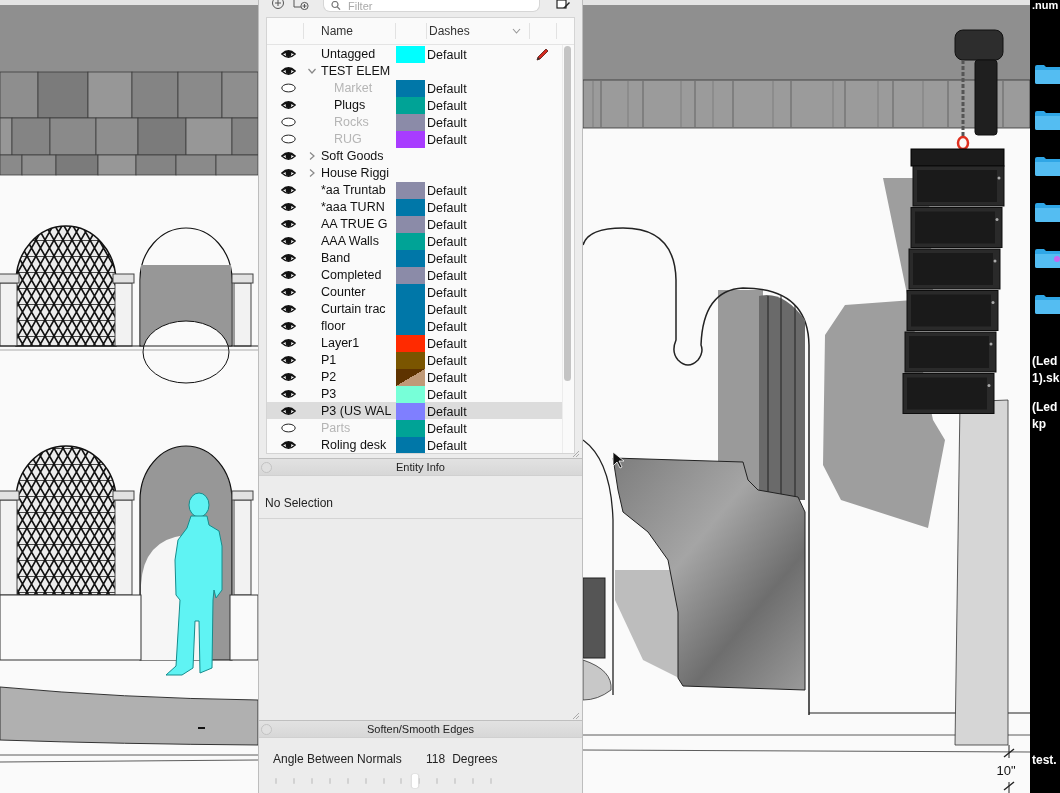 The height and width of the screenshot is (793, 1060). I want to click on filter-field: Filter, so click(431, 6).